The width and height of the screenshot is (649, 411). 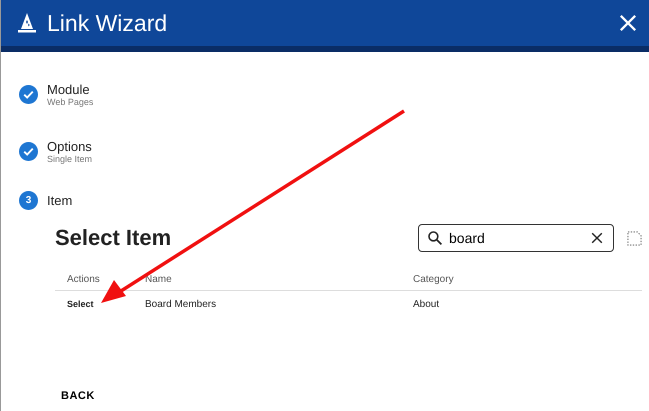 I want to click on clear-icon, so click(x=597, y=238).